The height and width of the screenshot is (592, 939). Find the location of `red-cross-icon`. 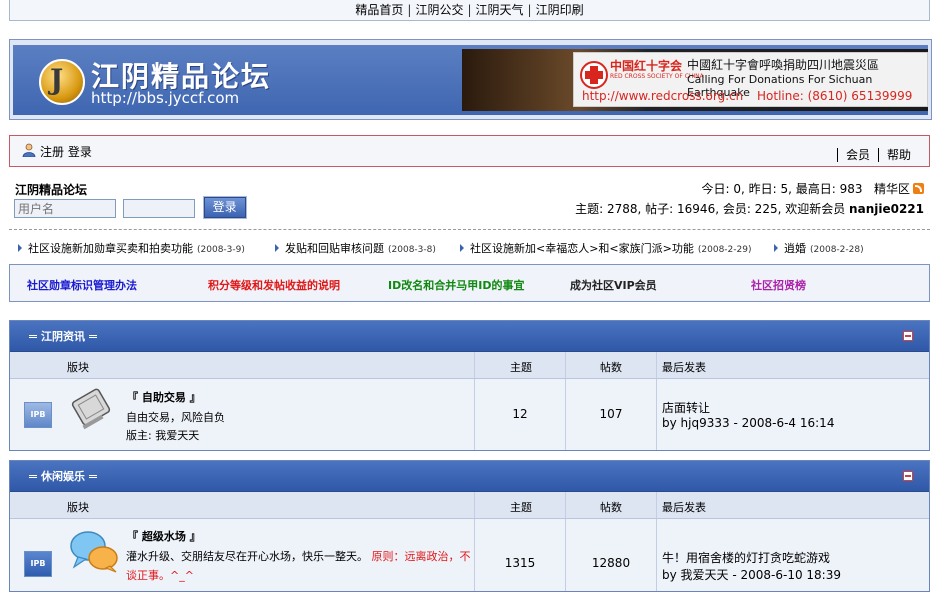

red-cross-icon is located at coordinates (594, 75).